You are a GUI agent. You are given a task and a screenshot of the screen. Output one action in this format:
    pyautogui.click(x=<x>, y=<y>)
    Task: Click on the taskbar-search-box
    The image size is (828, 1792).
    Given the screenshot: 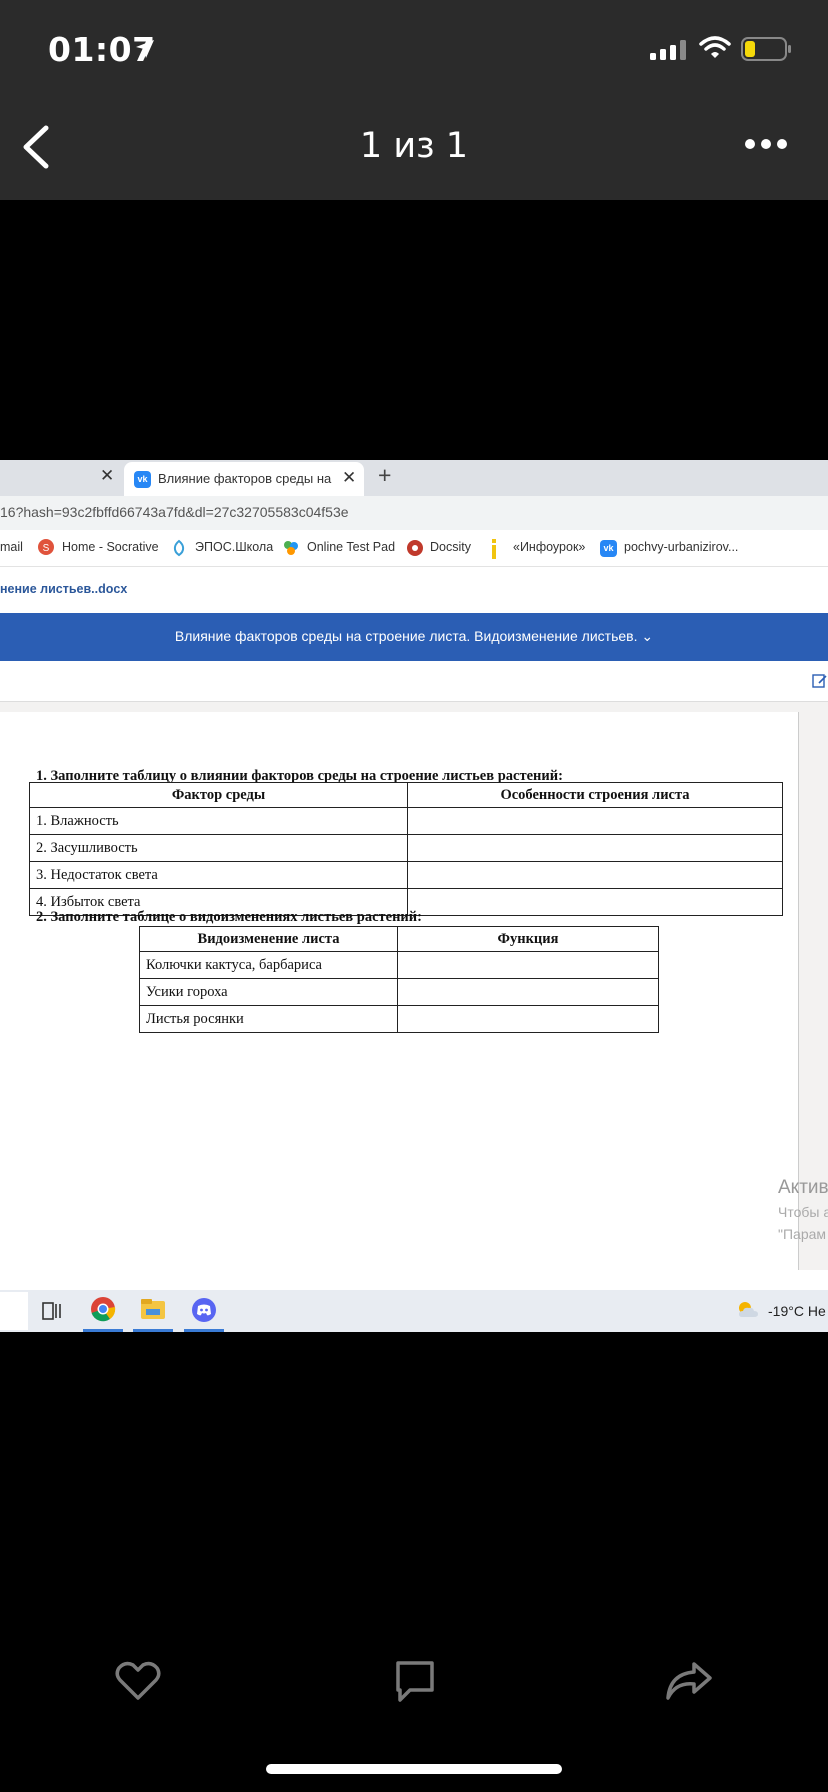 What is the action you would take?
    pyautogui.click(x=14, y=1311)
    